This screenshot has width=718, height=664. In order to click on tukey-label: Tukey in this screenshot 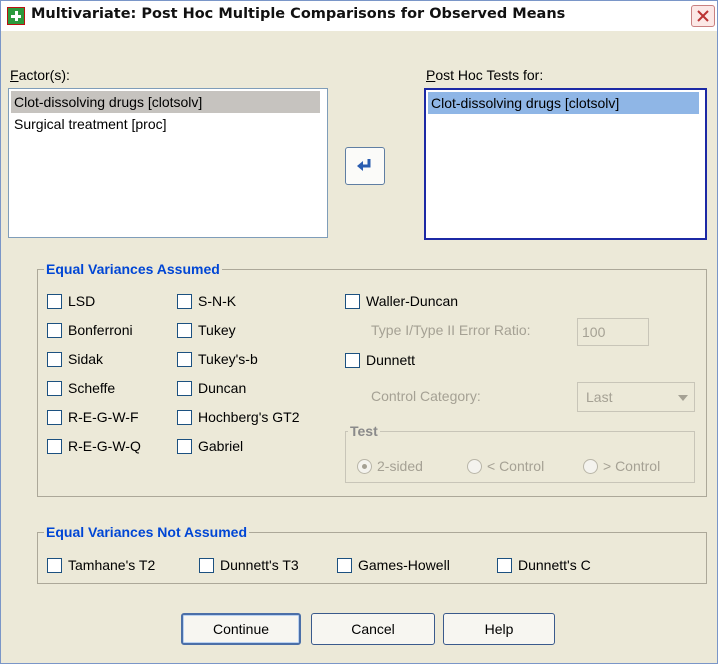, I will do `click(217, 330)`.